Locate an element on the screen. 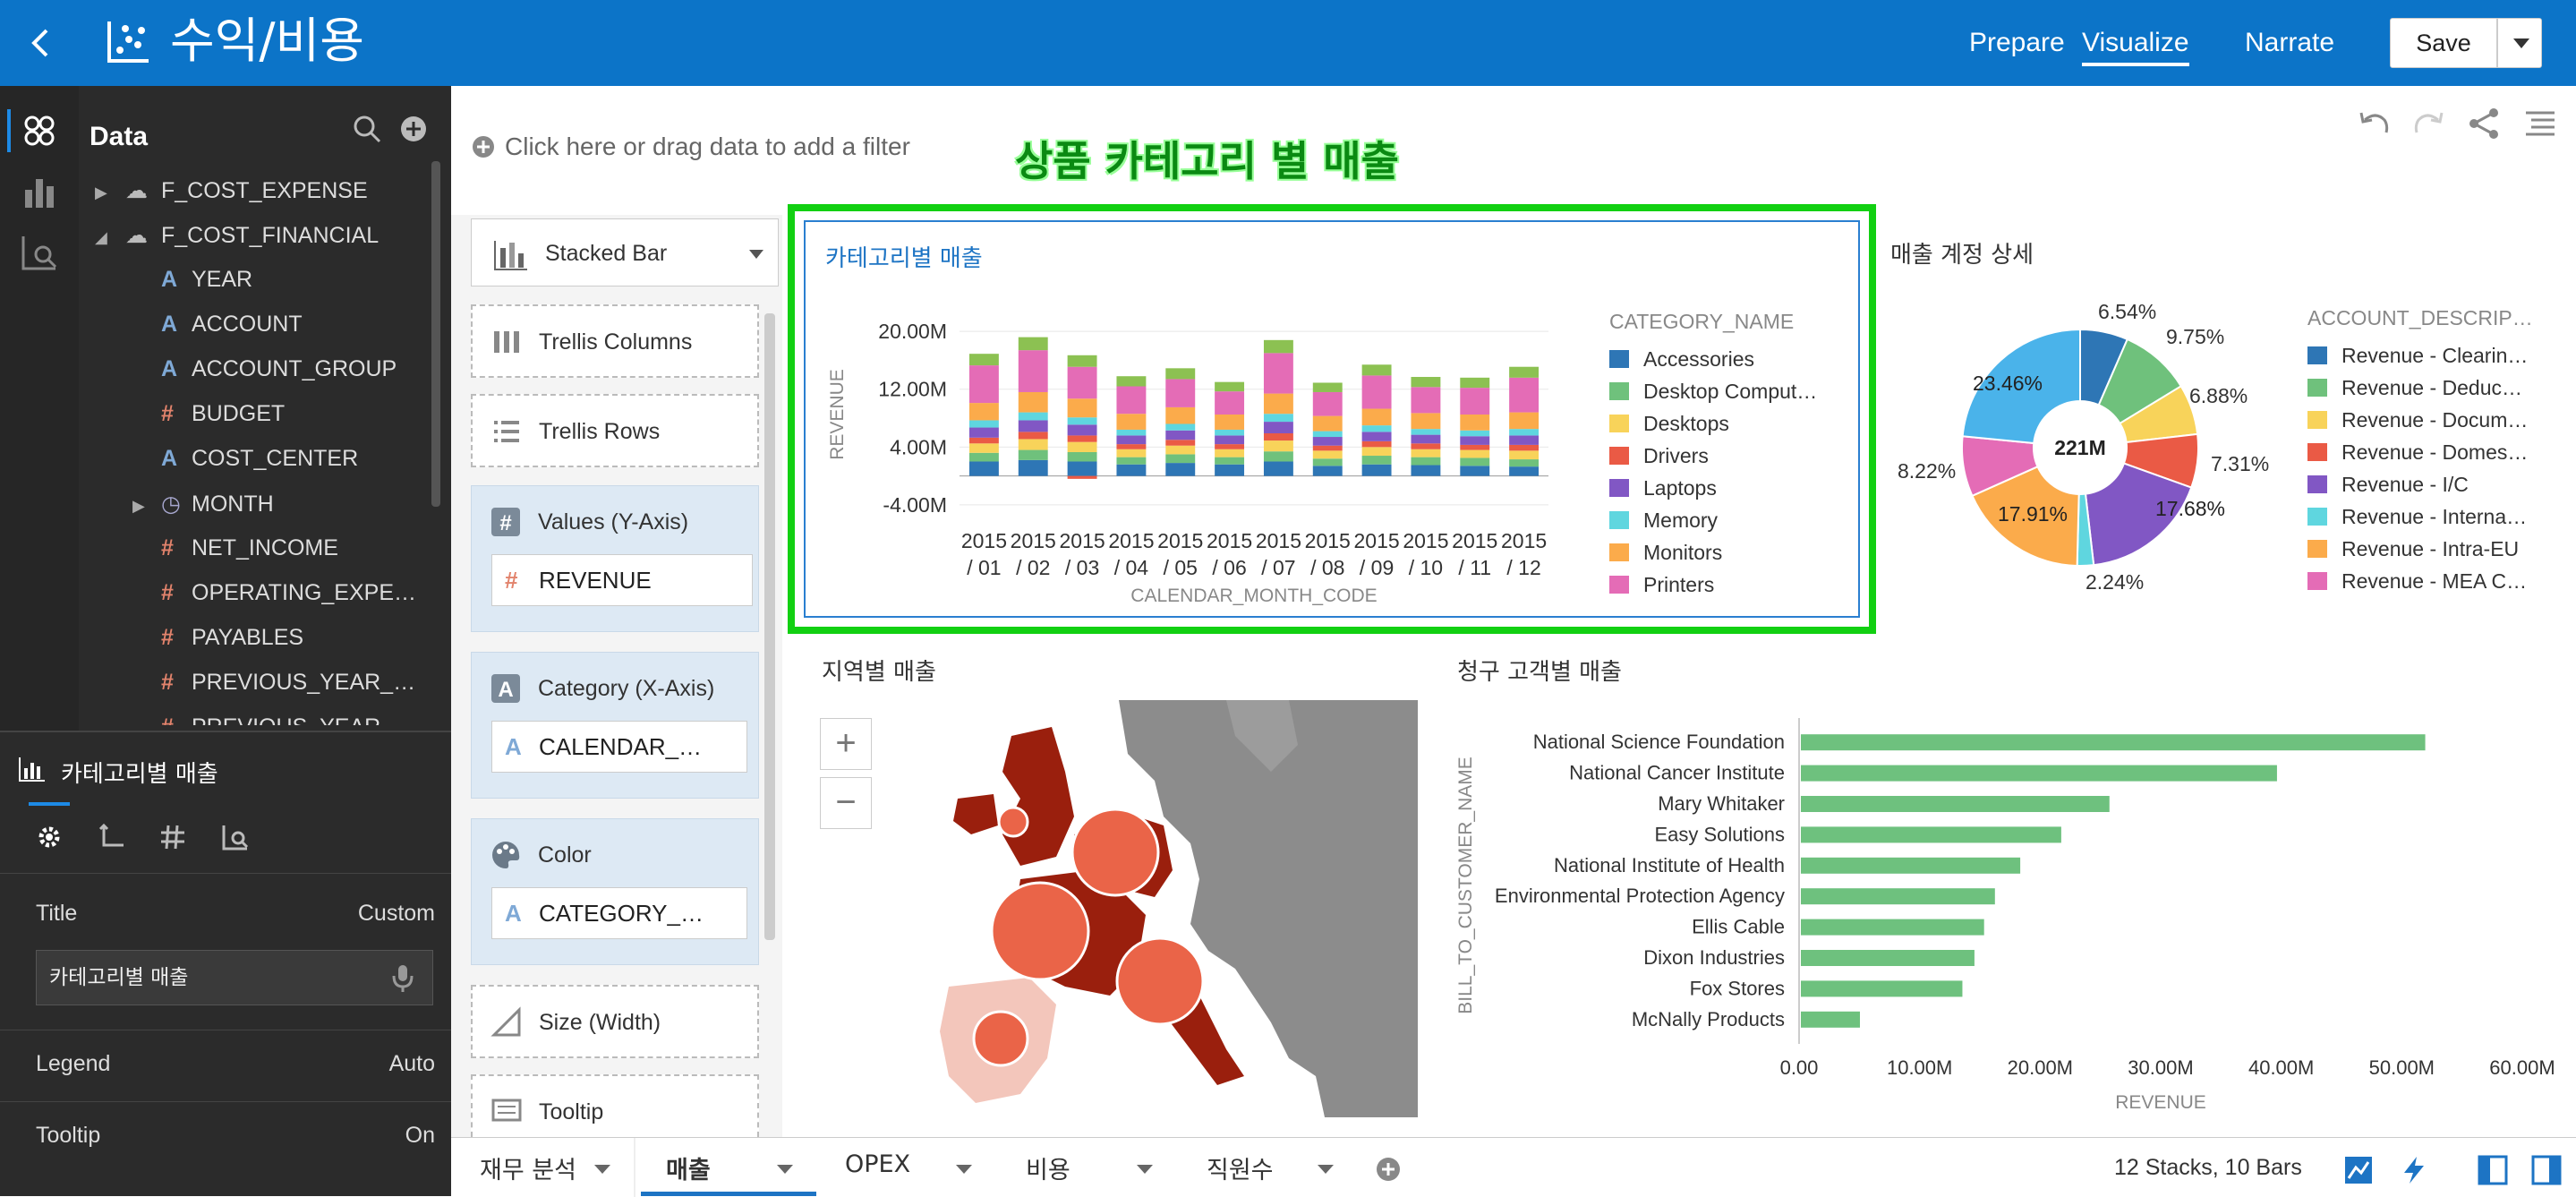 This screenshot has height=1197, width=2576. add-icon is located at coordinates (413, 131).